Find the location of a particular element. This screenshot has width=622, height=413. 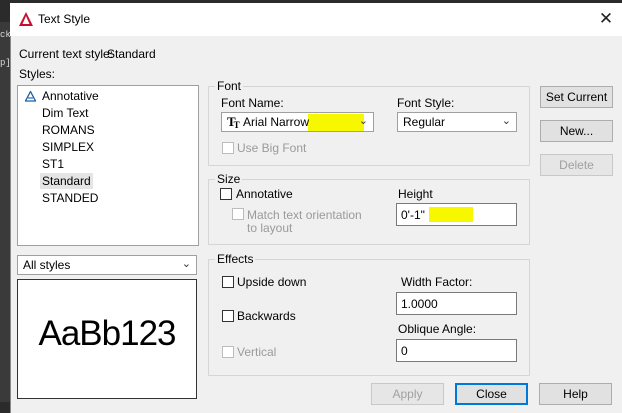

font-group-title: Font is located at coordinates (229, 86).